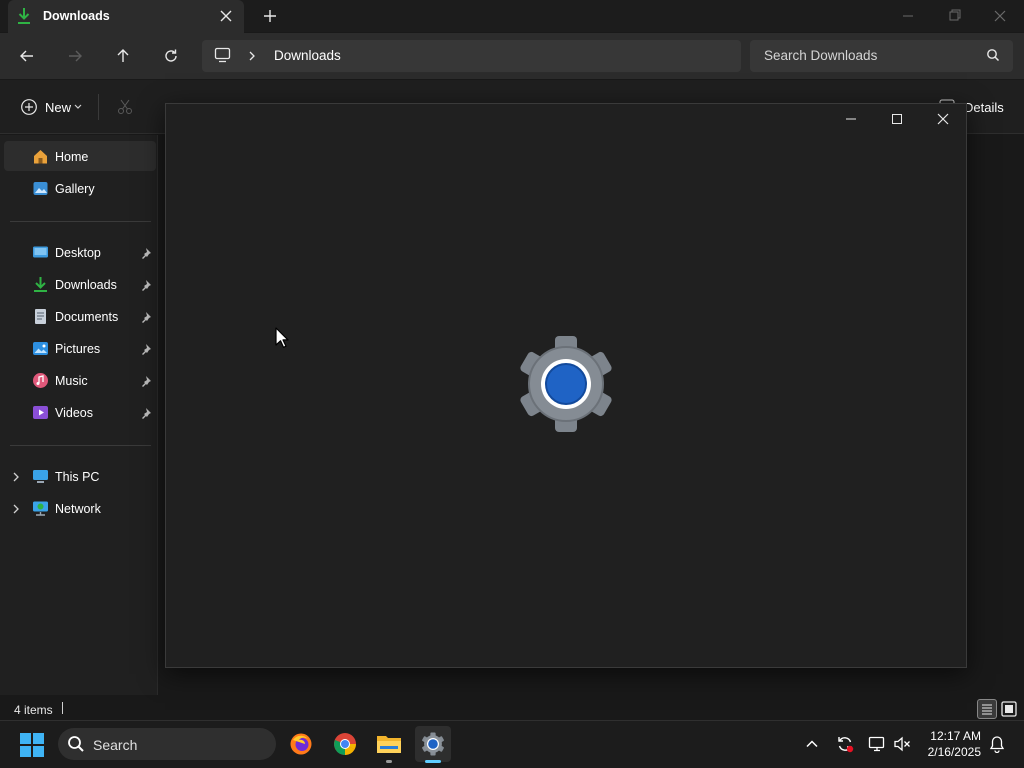 Image resolution: width=1024 pixels, height=768 pixels. What do you see at coordinates (40, 188) in the screenshot?
I see `gallery-icon` at bounding box center [40, 188].